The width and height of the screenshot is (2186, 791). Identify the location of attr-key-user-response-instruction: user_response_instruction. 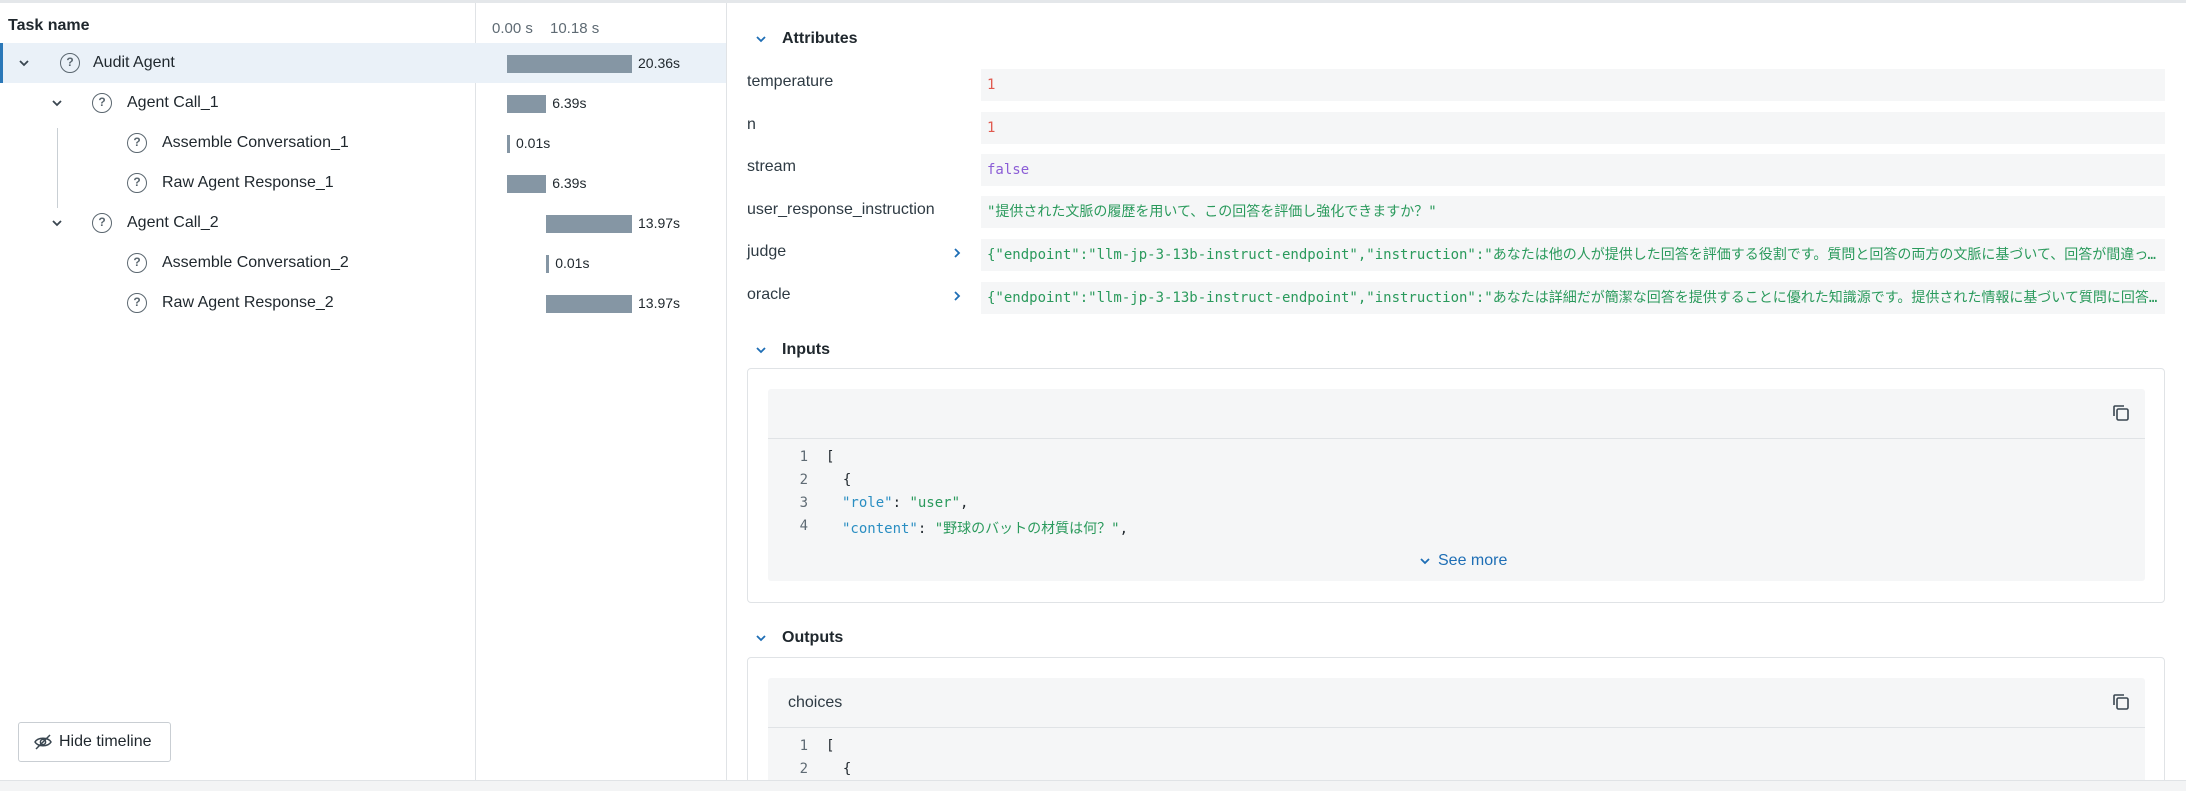
(841, 209).